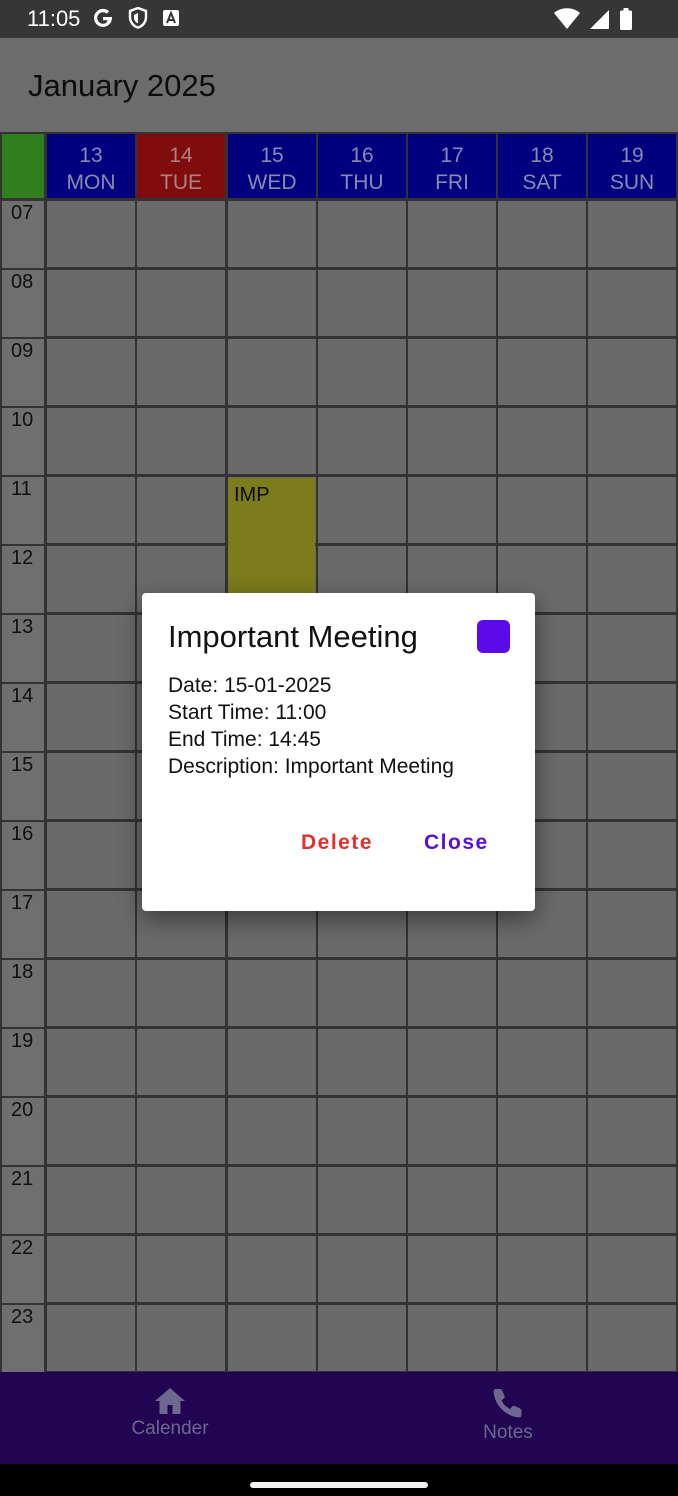 This screenshot has height=1496, width=678. I want to click on day-header-mon: 13 MON, so click(91, 166).